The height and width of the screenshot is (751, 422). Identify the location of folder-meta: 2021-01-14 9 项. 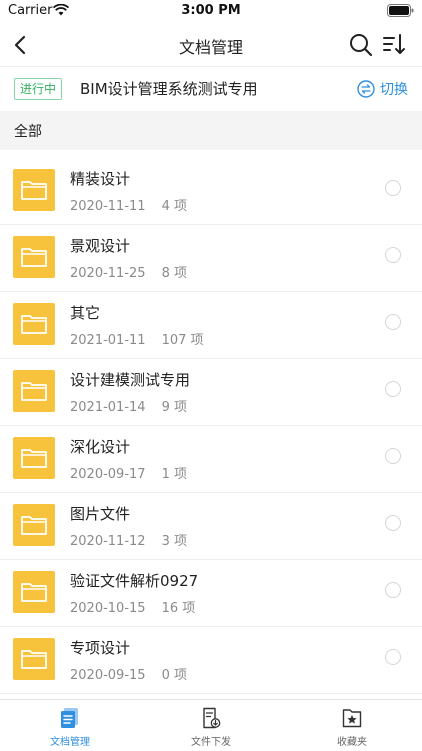
(128, 405).